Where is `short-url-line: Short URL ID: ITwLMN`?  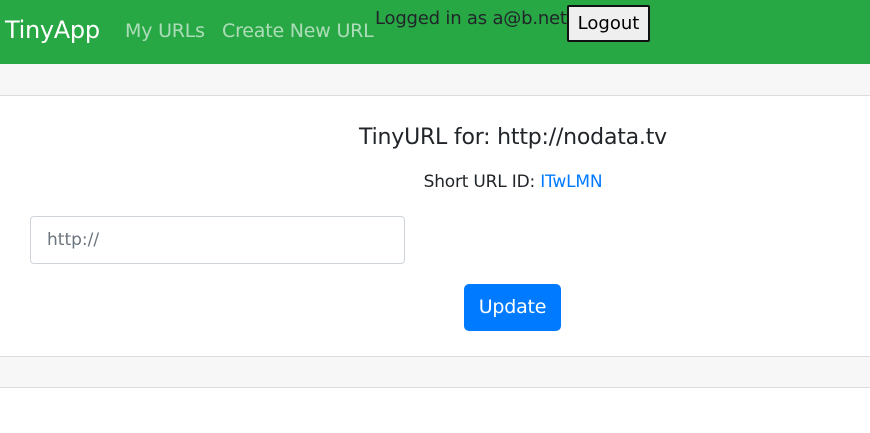 short-url-line: Short URL ID: ITwLMN is located at coordinates (435, 182).